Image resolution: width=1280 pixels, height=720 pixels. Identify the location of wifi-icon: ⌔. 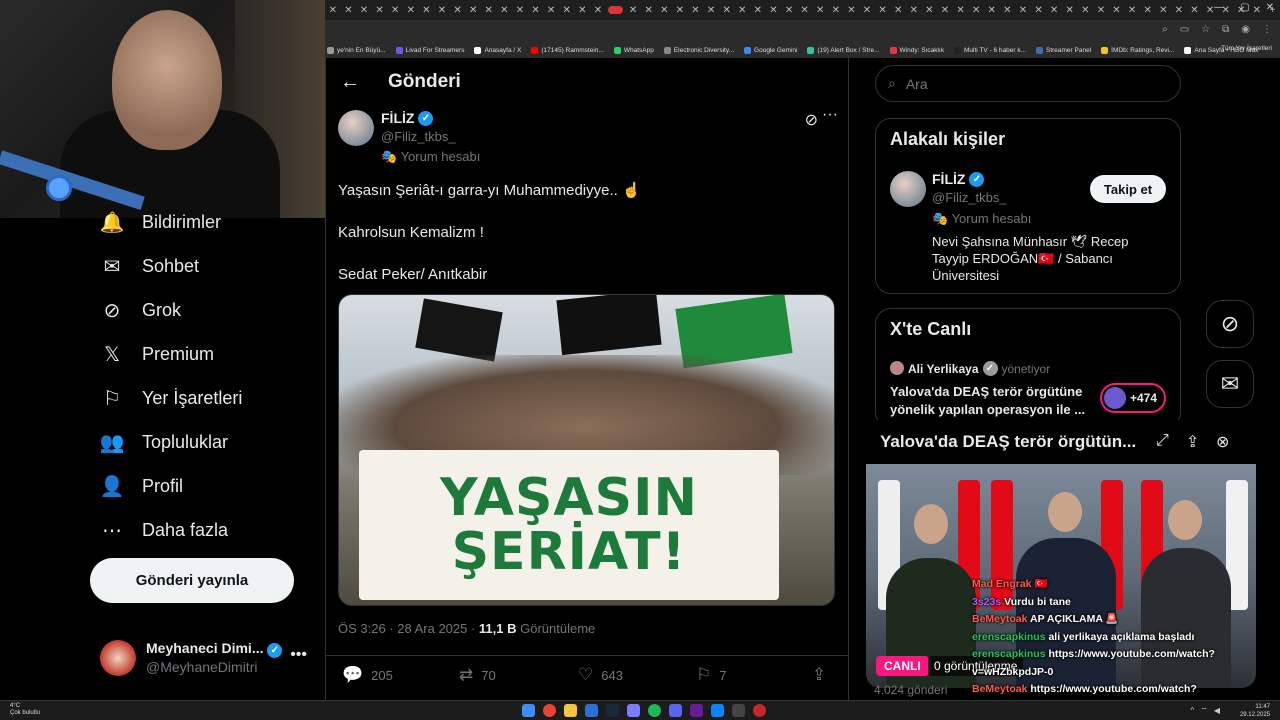
(1204, 711).